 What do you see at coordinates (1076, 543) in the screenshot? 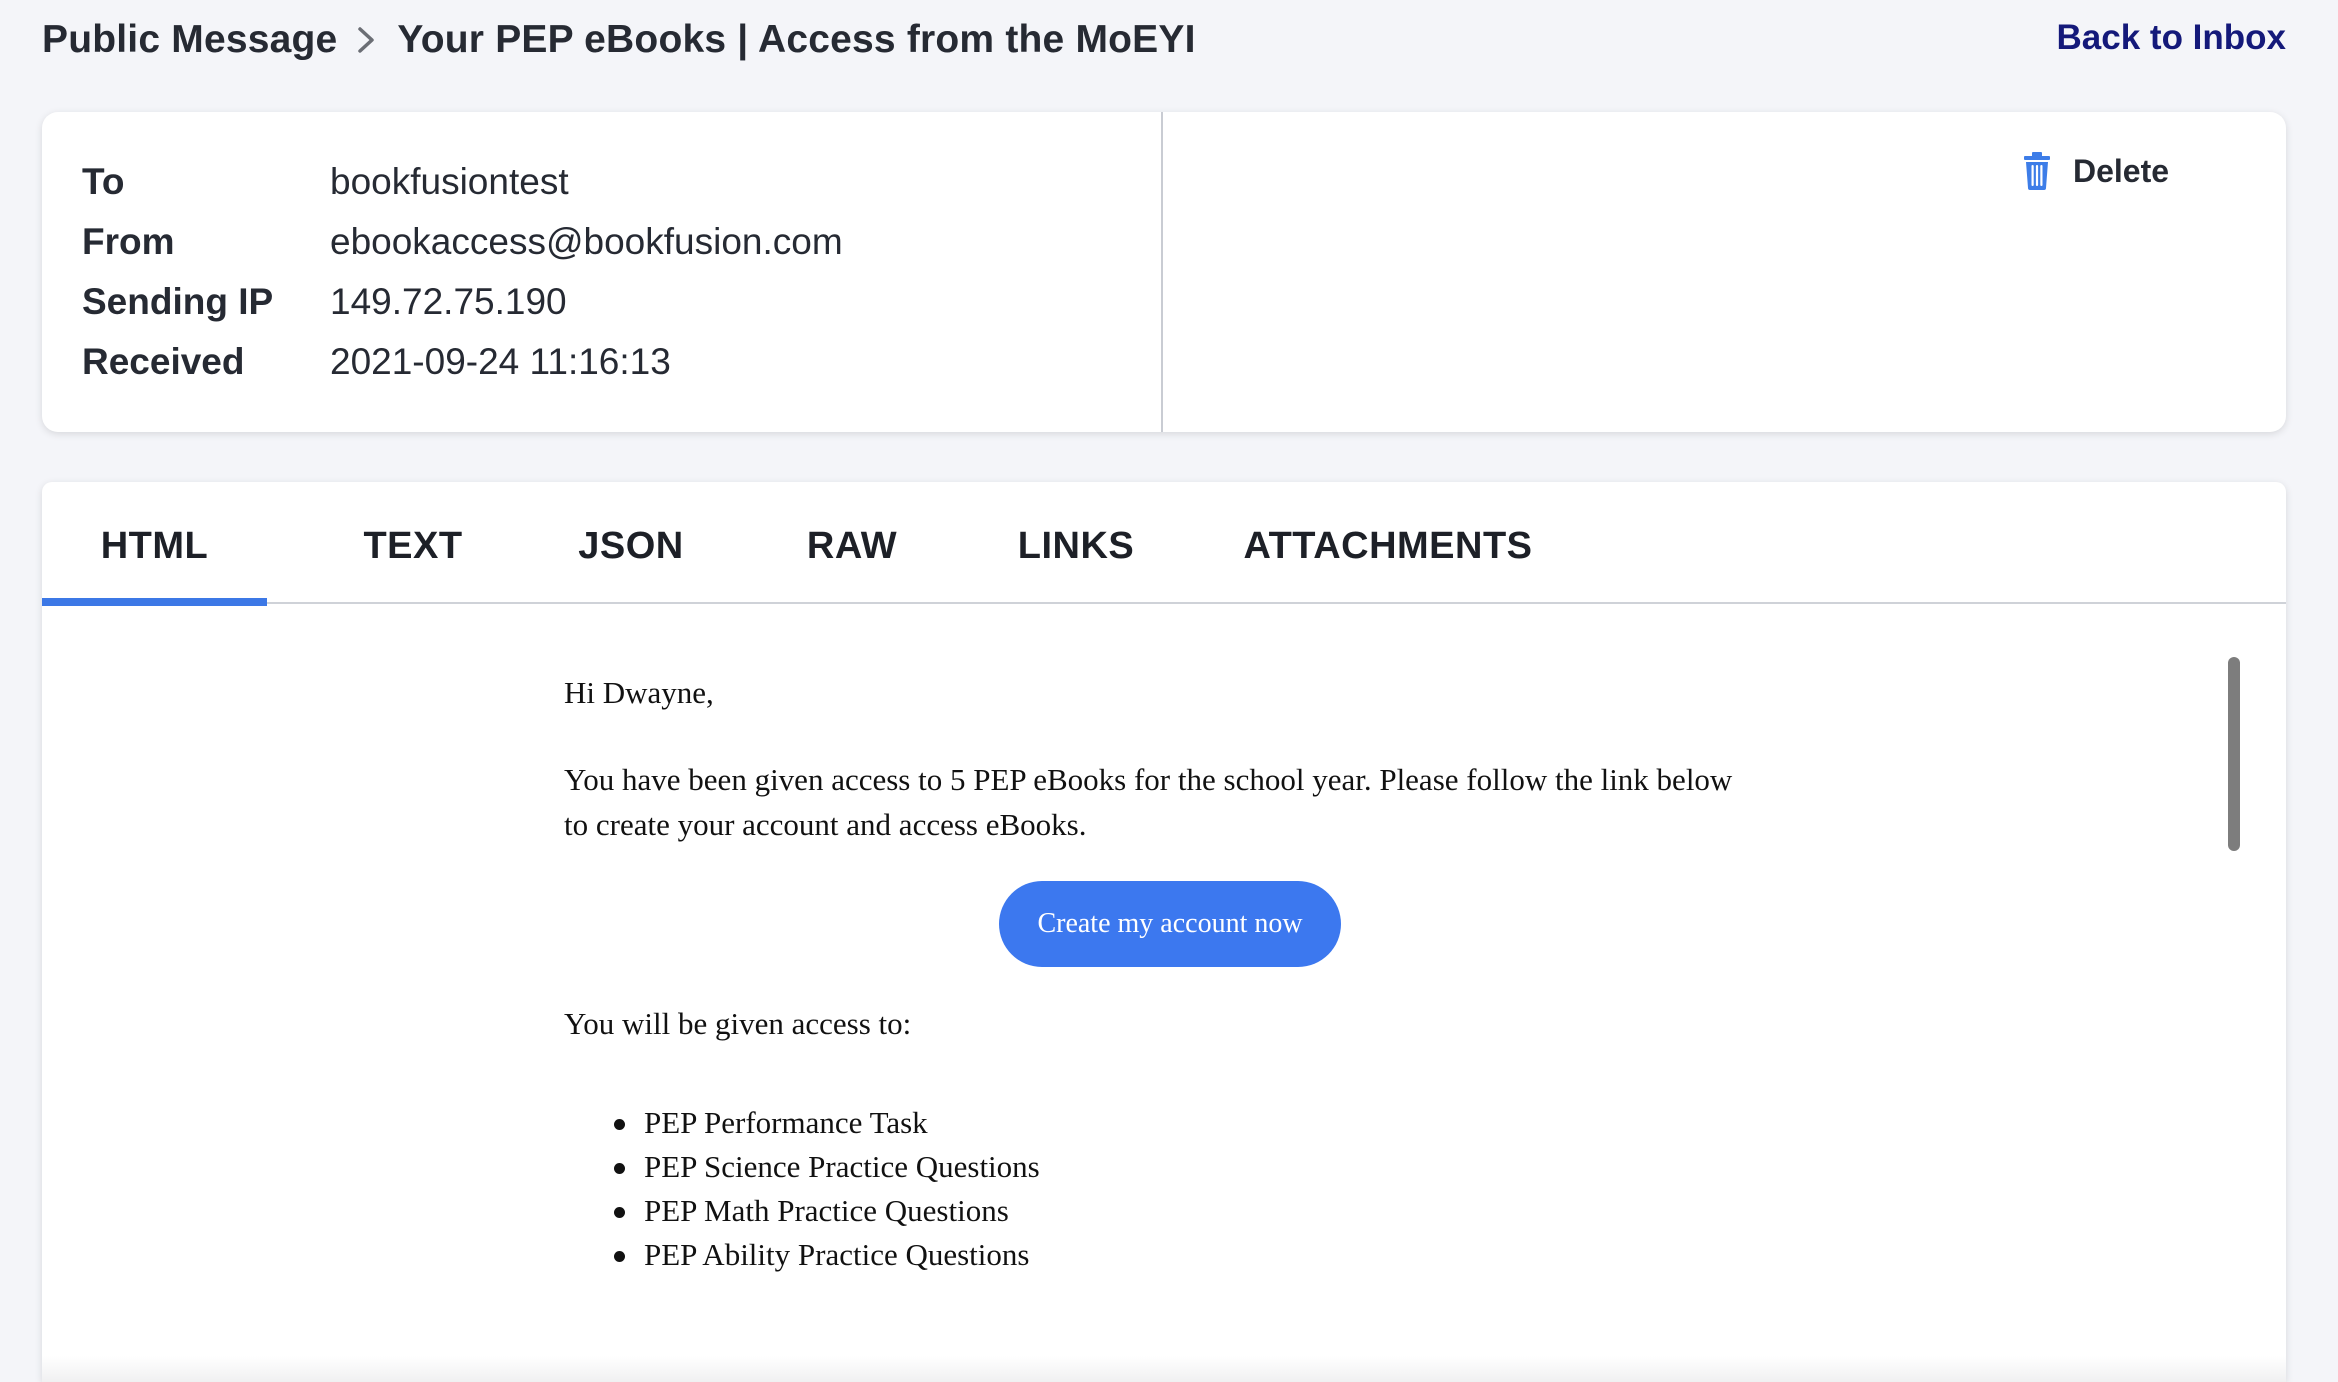
I see `tab-links: LINKS` at bounding box center [1076, 543].